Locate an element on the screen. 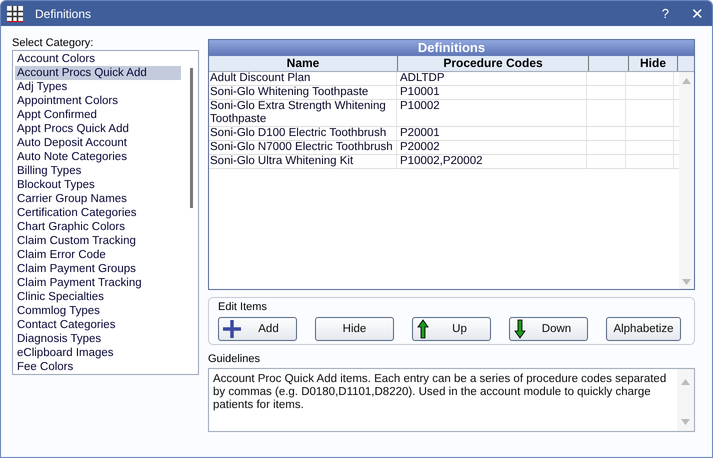  scrollbar-thumb is located at coordinates (191, 138).